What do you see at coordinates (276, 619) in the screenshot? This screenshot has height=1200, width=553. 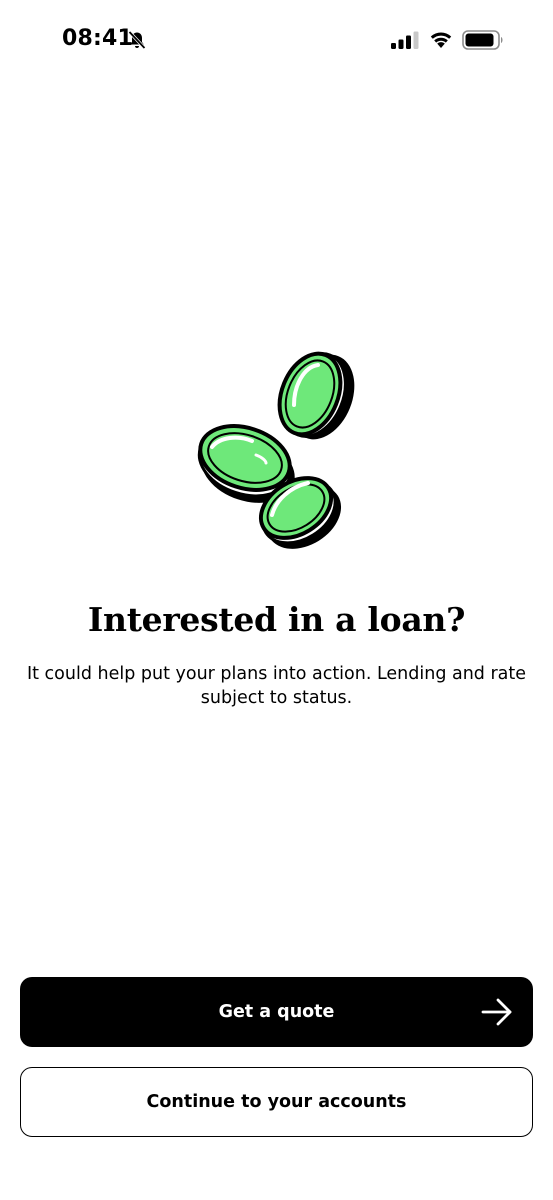 I see `promo-title: Interested in a loan?` at bounding box center [276, 619].